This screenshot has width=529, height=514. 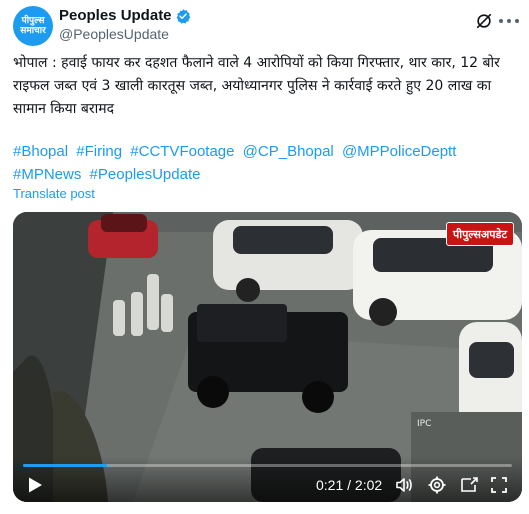 I want to click on video-controls: 0:21 / 2:02, so click(x=267, y=479).